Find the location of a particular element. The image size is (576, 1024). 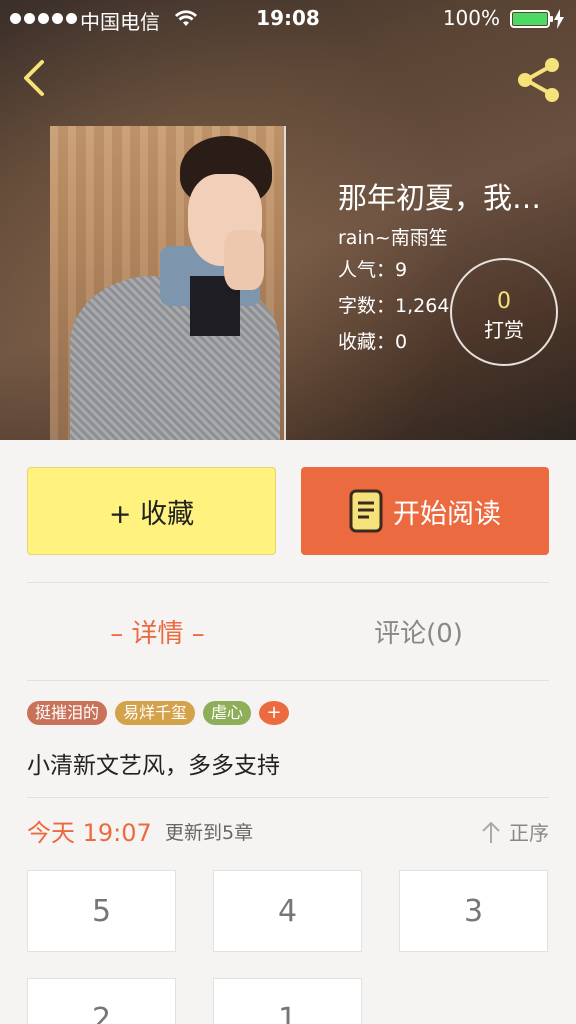

chapter-button: 2 is located at coordinates (101, 1001).